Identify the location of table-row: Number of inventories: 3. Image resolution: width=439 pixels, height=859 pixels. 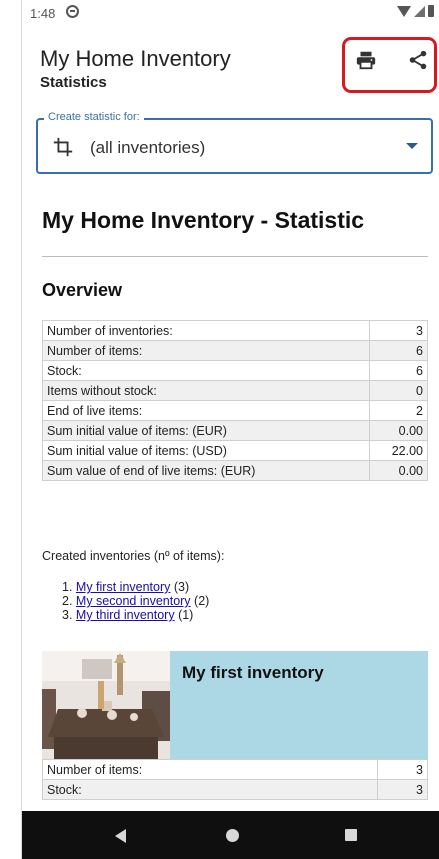
(235, 330).